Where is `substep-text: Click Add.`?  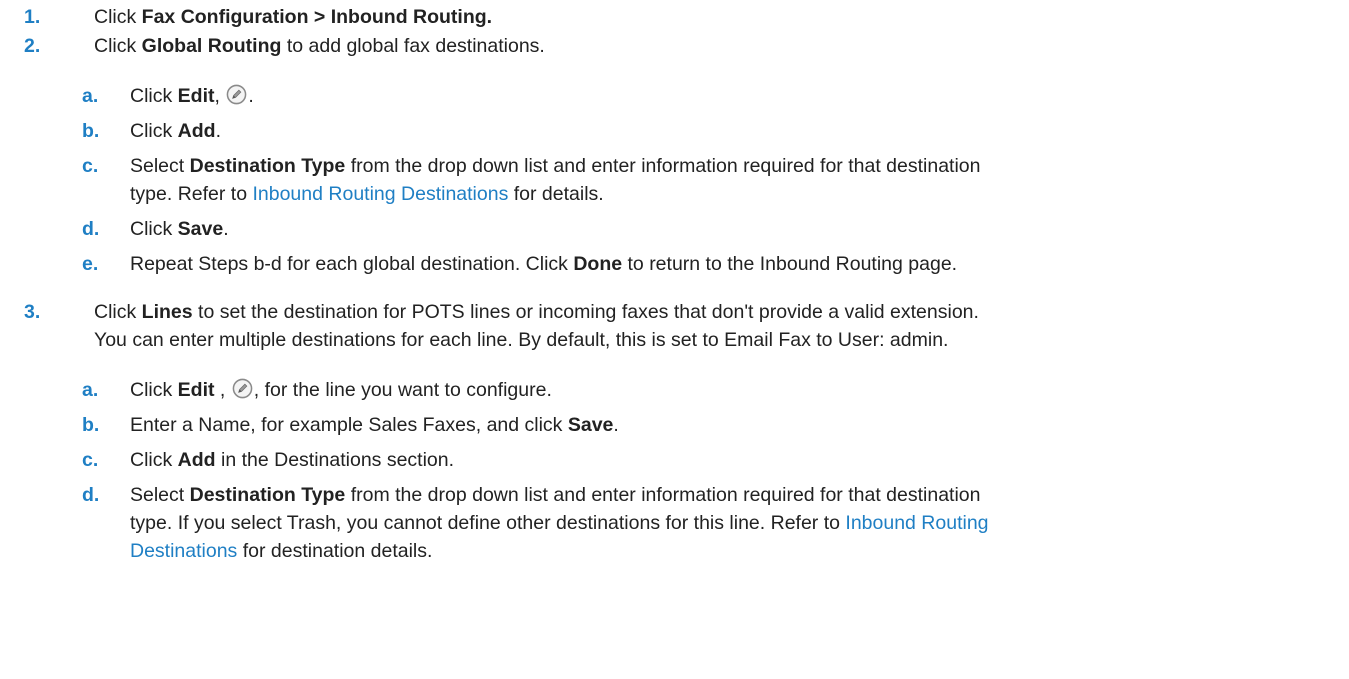 substep-text: Click Add. is located at coordinates (175, 131).